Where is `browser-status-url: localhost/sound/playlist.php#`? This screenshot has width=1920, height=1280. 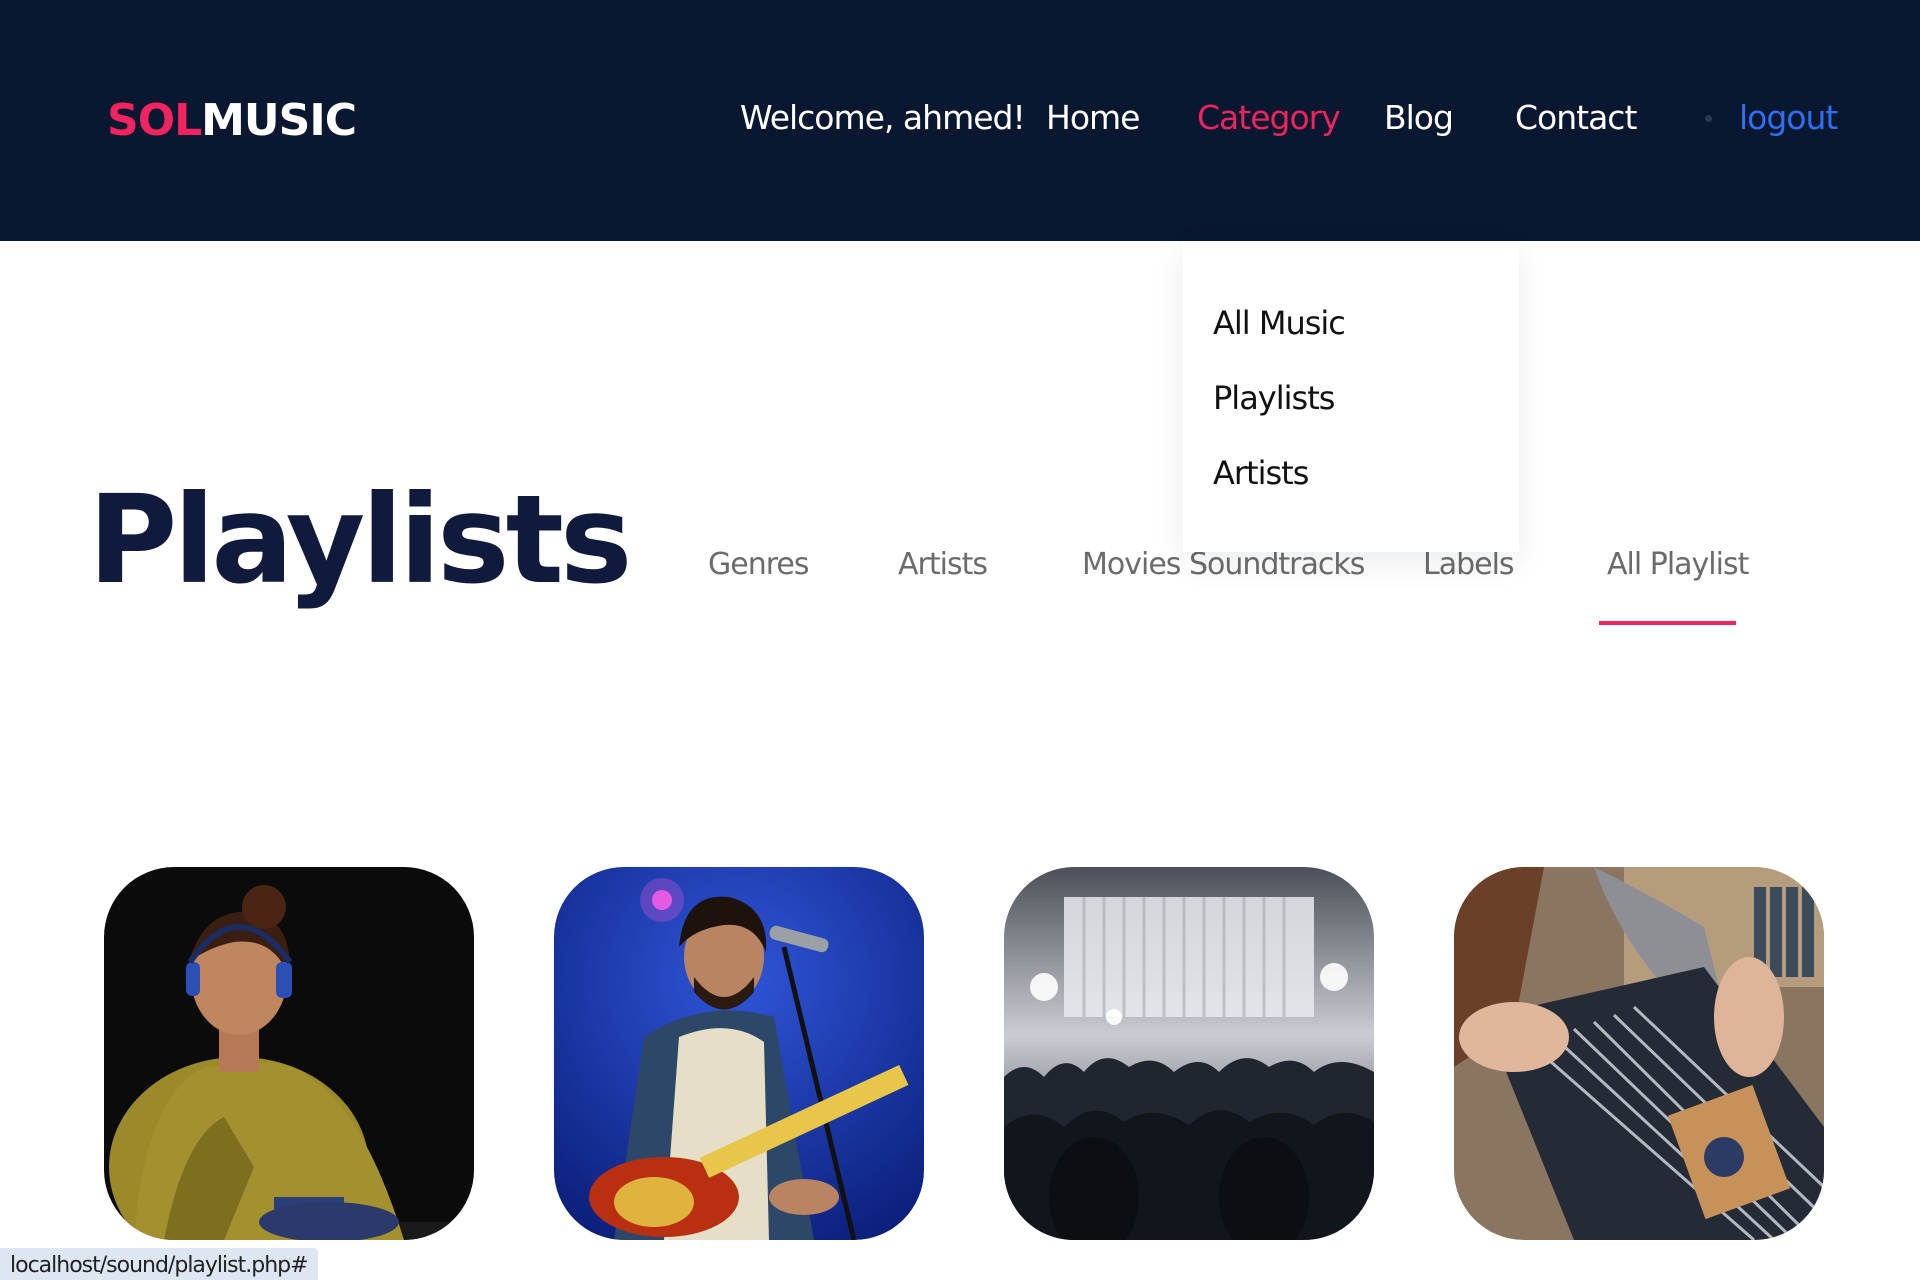 browser-status-url: localhost/sound/playlist.php# is located at coordinates (159, 1264).